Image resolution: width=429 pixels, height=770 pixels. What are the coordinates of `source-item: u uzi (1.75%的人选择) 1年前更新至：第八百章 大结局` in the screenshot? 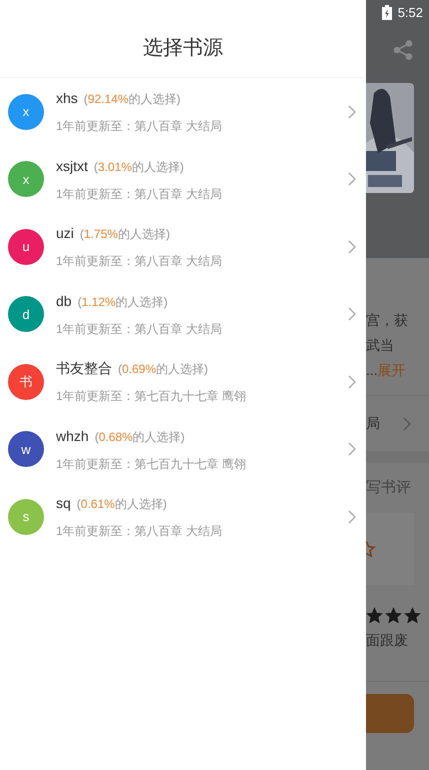 It's located at (183, 246).